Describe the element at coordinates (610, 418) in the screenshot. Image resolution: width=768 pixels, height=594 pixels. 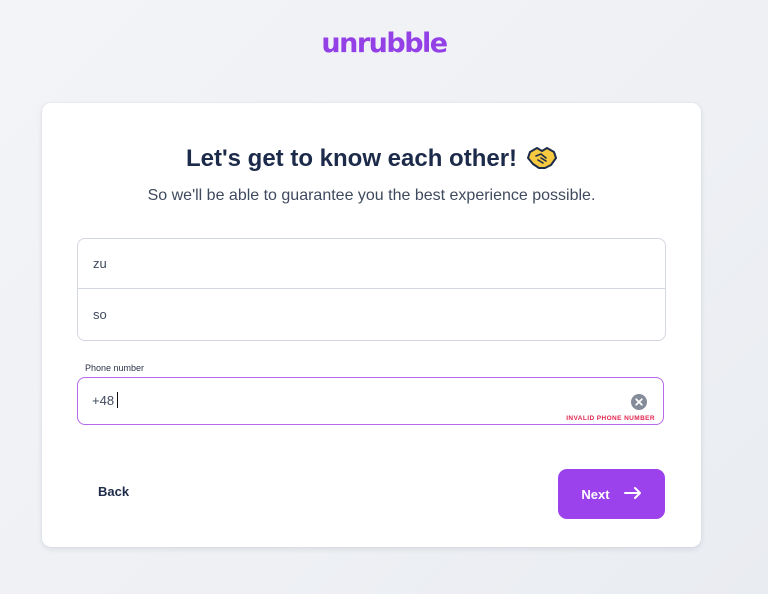
I see `phone-error-message: INVALID PHONE NUMBER` at that location.